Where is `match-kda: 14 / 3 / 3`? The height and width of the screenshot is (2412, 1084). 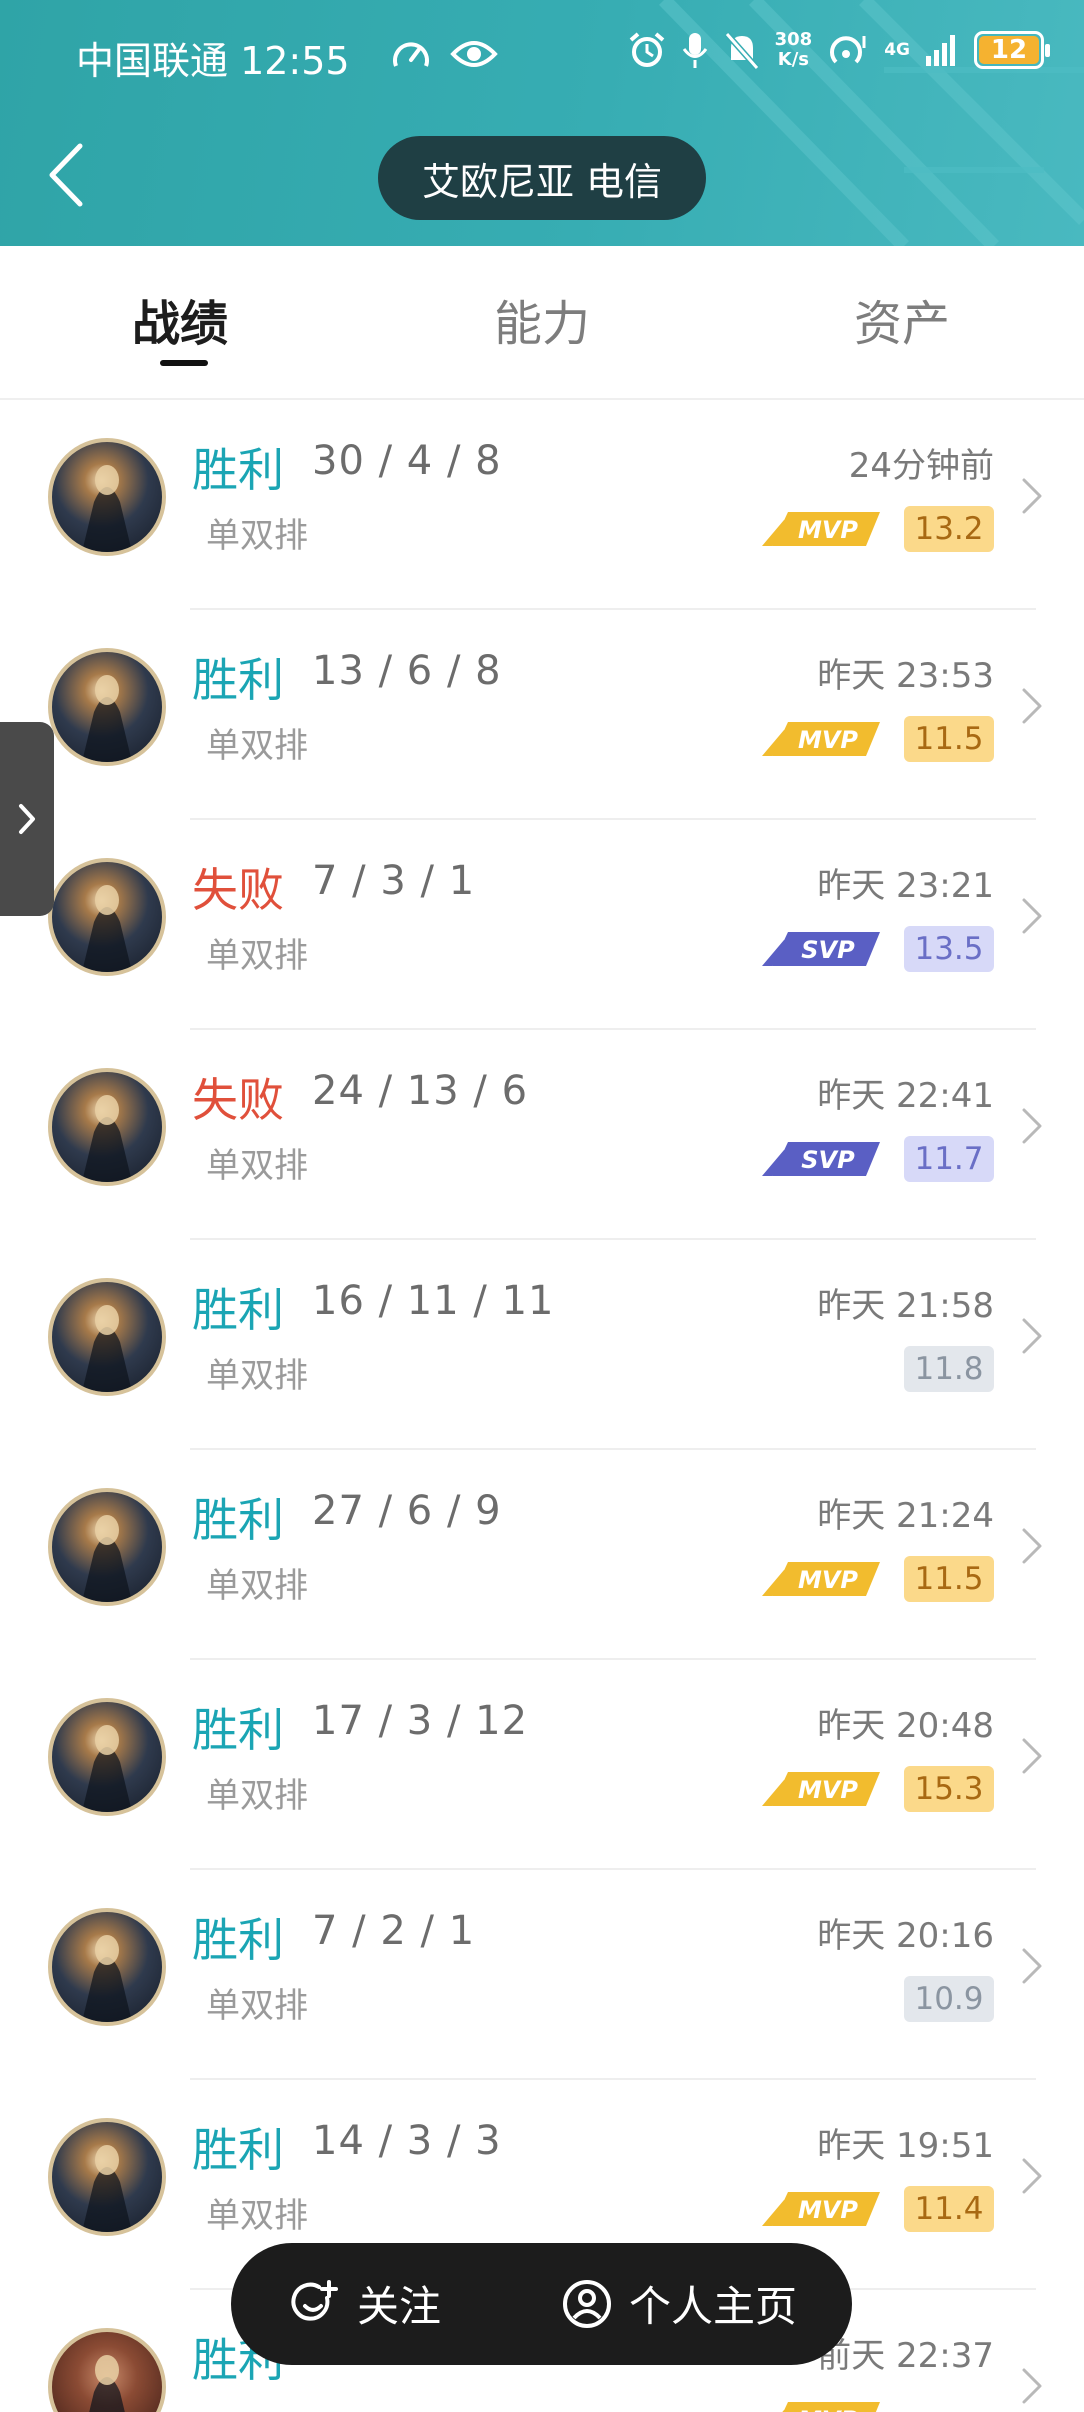 match-kda: 14 / 3 / 3 is located at coordinates (407, 2141).